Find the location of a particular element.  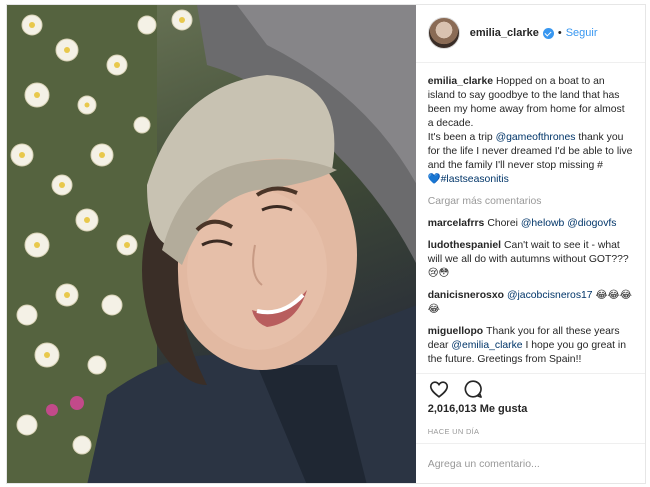

comment-item: marcelafrrs Chorei @helowb @diogovfs is located at coordinates (530, 224).